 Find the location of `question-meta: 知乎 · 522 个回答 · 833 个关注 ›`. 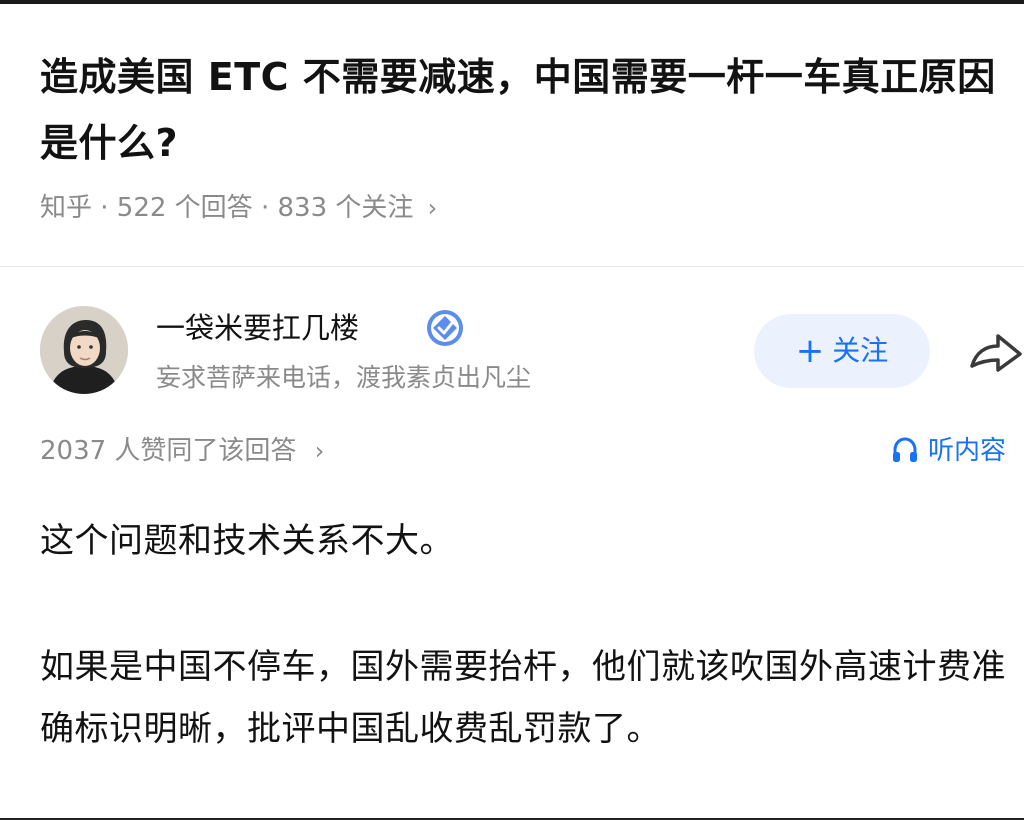

question-meta: 知乎 · 522 个回答 · 833 个关注 › is located at coordinates (238, 208).